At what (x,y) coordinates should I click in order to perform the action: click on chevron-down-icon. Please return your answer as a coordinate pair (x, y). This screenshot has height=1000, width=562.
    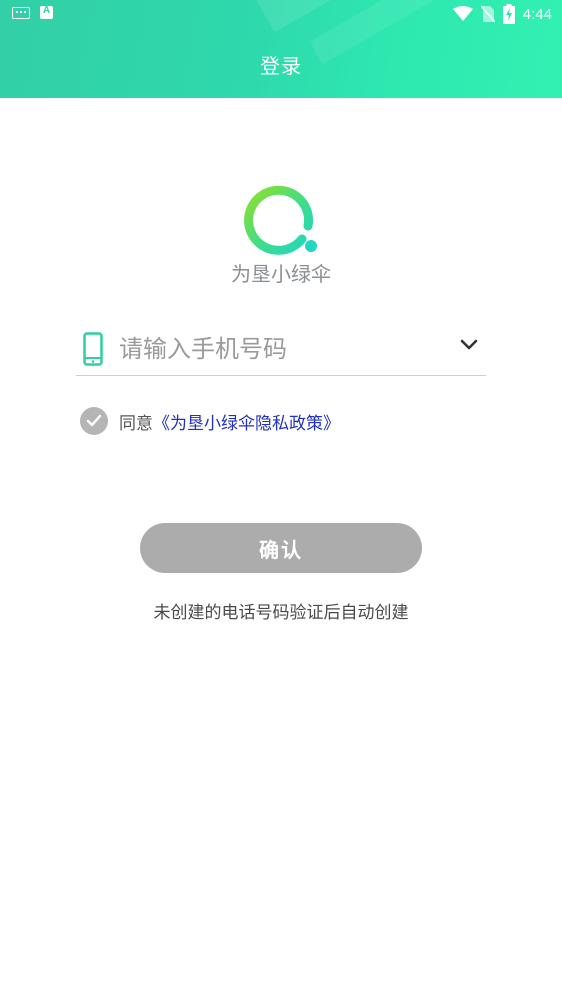
    Looking at the image, I should click on (469, 345).